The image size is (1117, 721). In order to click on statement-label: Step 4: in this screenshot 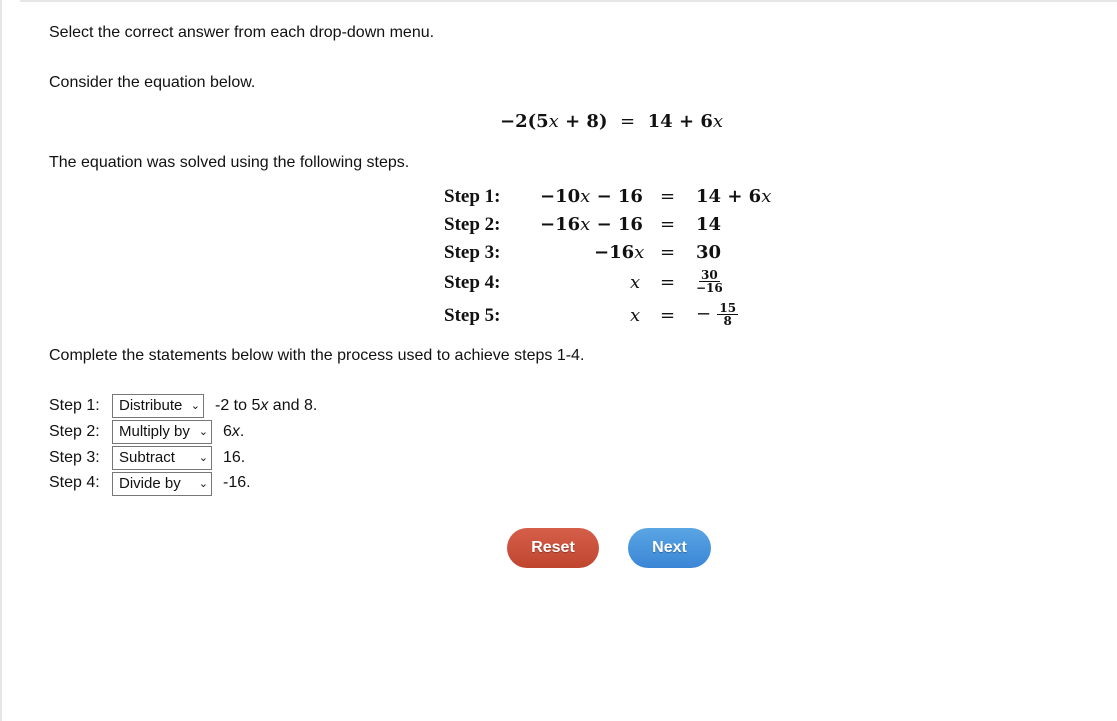, I will do `click(74, 482)`.